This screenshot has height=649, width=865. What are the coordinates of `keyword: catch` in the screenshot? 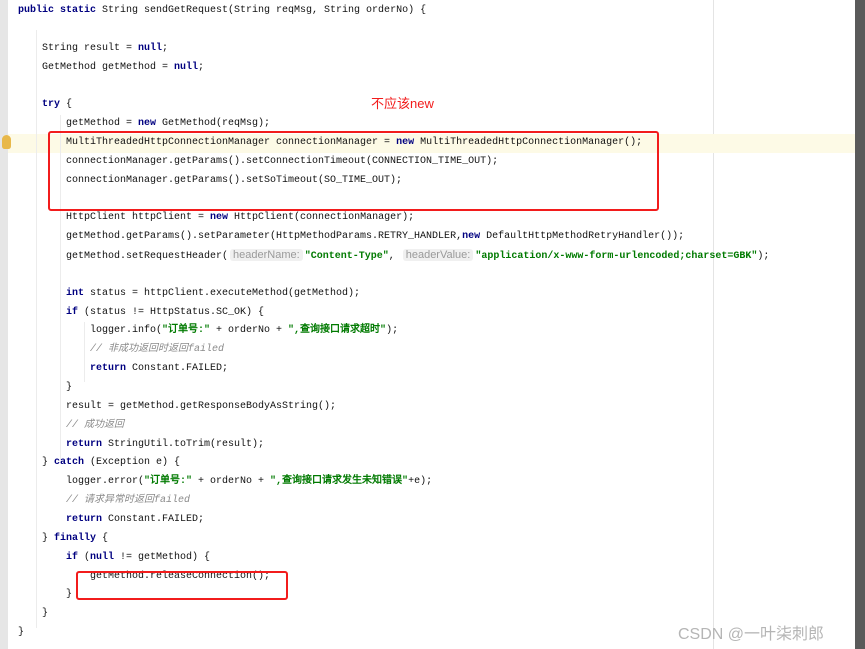 It's located at (69, 463).